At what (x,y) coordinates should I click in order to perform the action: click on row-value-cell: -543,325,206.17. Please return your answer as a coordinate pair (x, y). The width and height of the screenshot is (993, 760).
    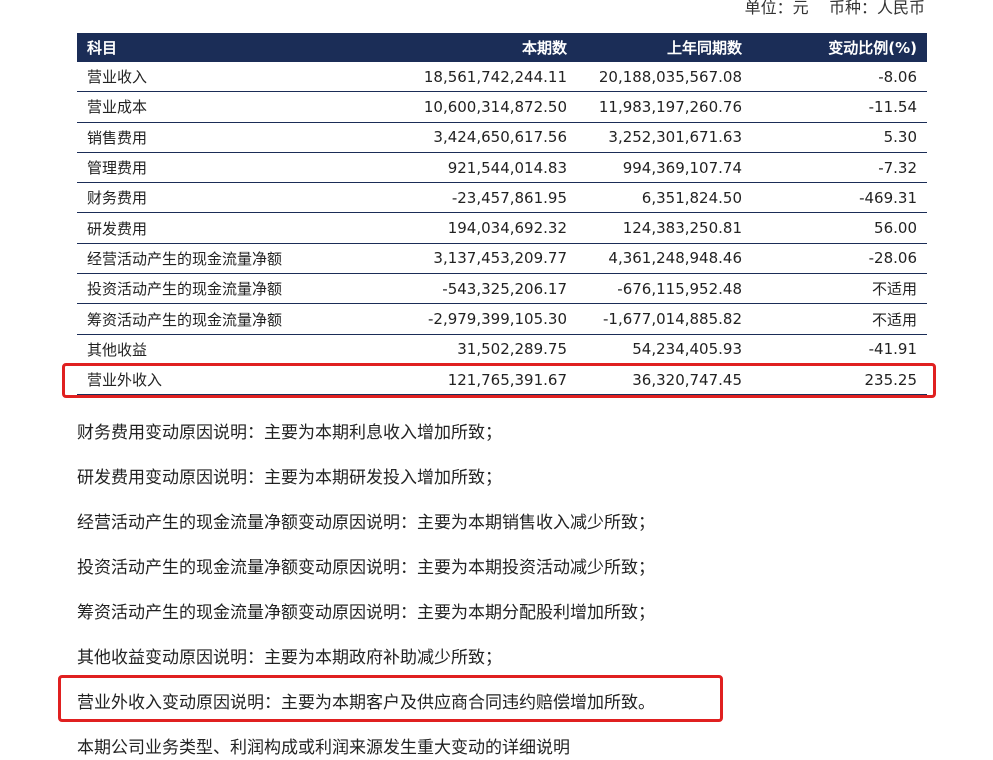
    Looking at the image, I should click on (477, 289).